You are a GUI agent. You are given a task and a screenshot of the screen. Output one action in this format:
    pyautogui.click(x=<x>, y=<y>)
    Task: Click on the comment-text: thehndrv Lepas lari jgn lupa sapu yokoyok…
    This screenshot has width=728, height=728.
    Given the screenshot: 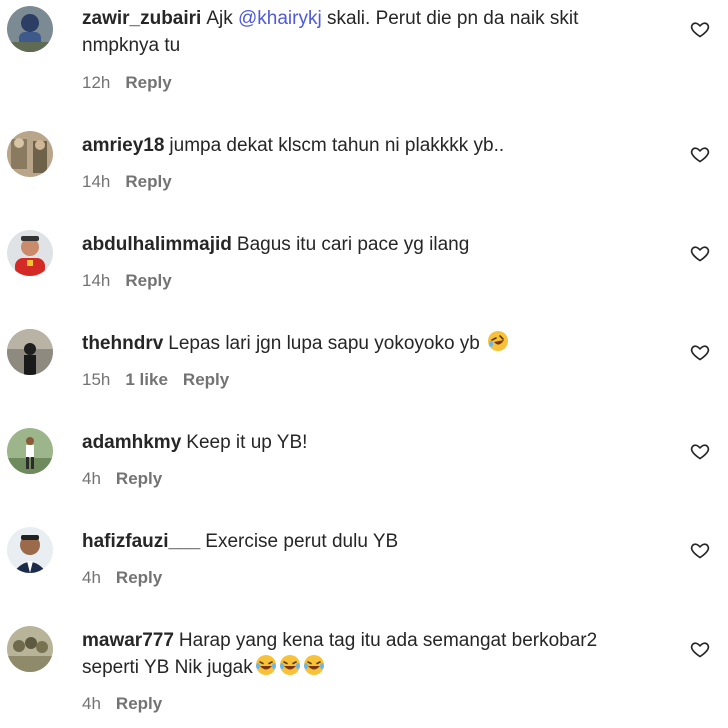 What is the action you would take?
    pyautogui.click(x=367, y=343)
    